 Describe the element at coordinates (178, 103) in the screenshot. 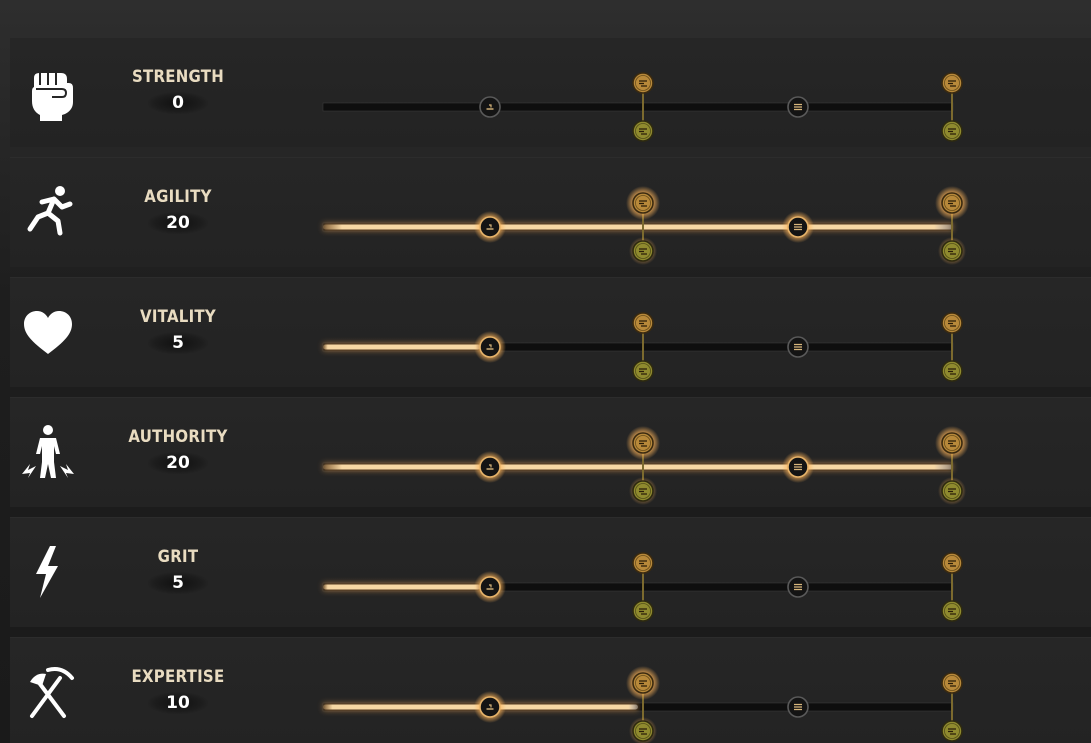

I see `attribute-value: 0` at that location.